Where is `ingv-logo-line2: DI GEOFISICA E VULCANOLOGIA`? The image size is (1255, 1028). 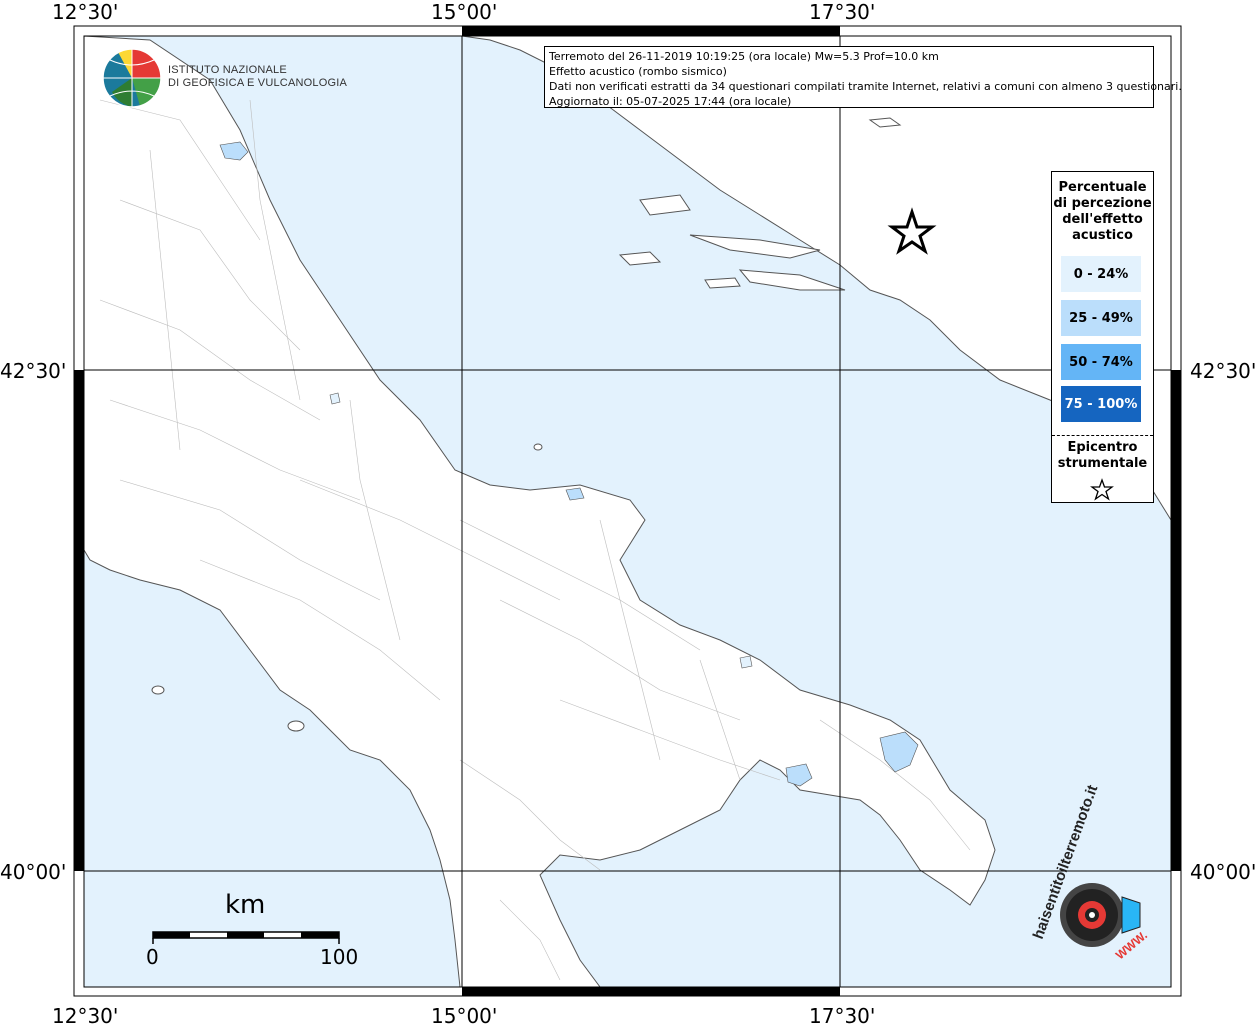 ingv-logo-line2: DI GEOFISICA E VULCANOLOGIA is located at coordinates (257, 83).